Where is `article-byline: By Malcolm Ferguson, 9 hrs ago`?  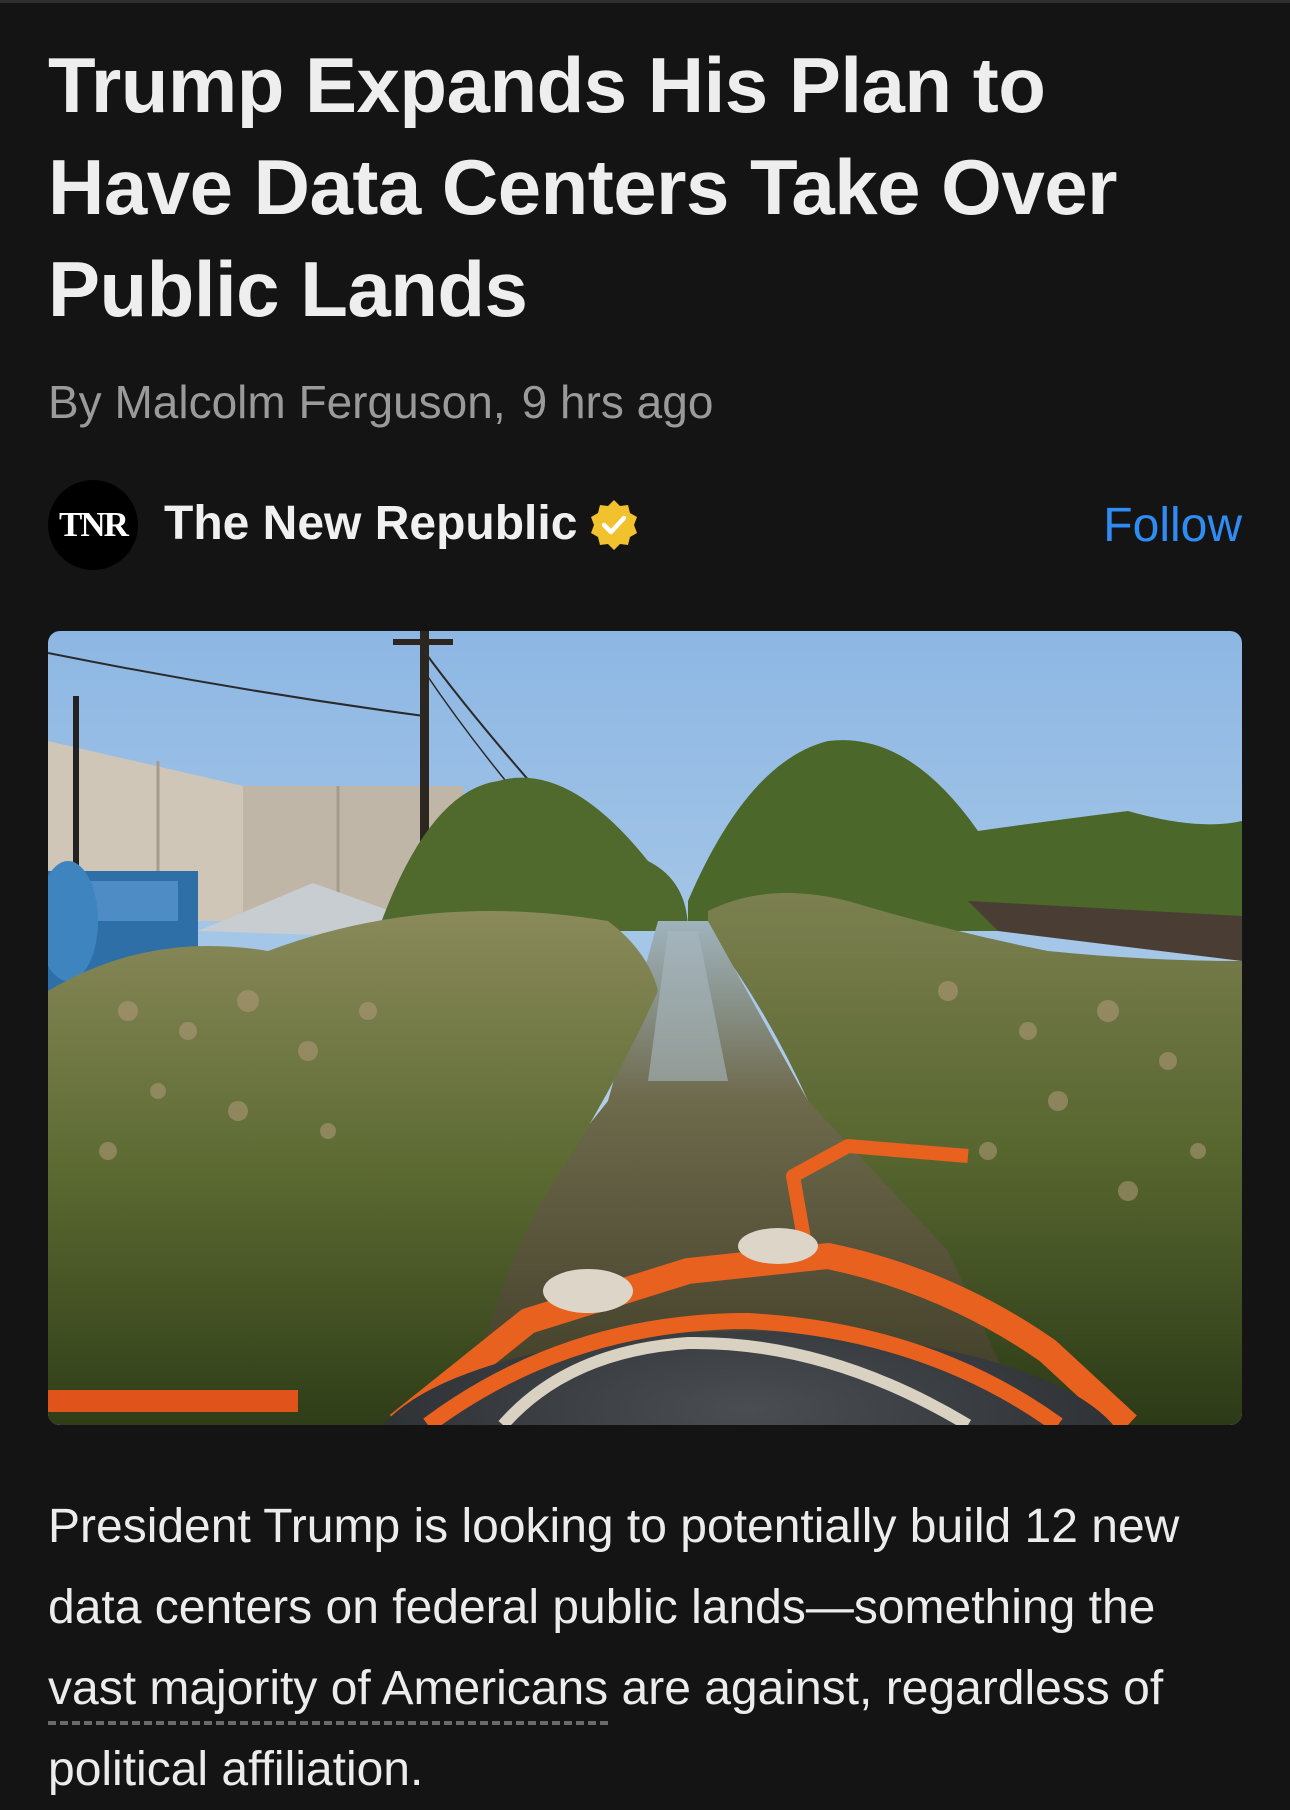
article-byline: By Malcolm Ferguson, 9 hrs ago is located at coordinates (380, 402).